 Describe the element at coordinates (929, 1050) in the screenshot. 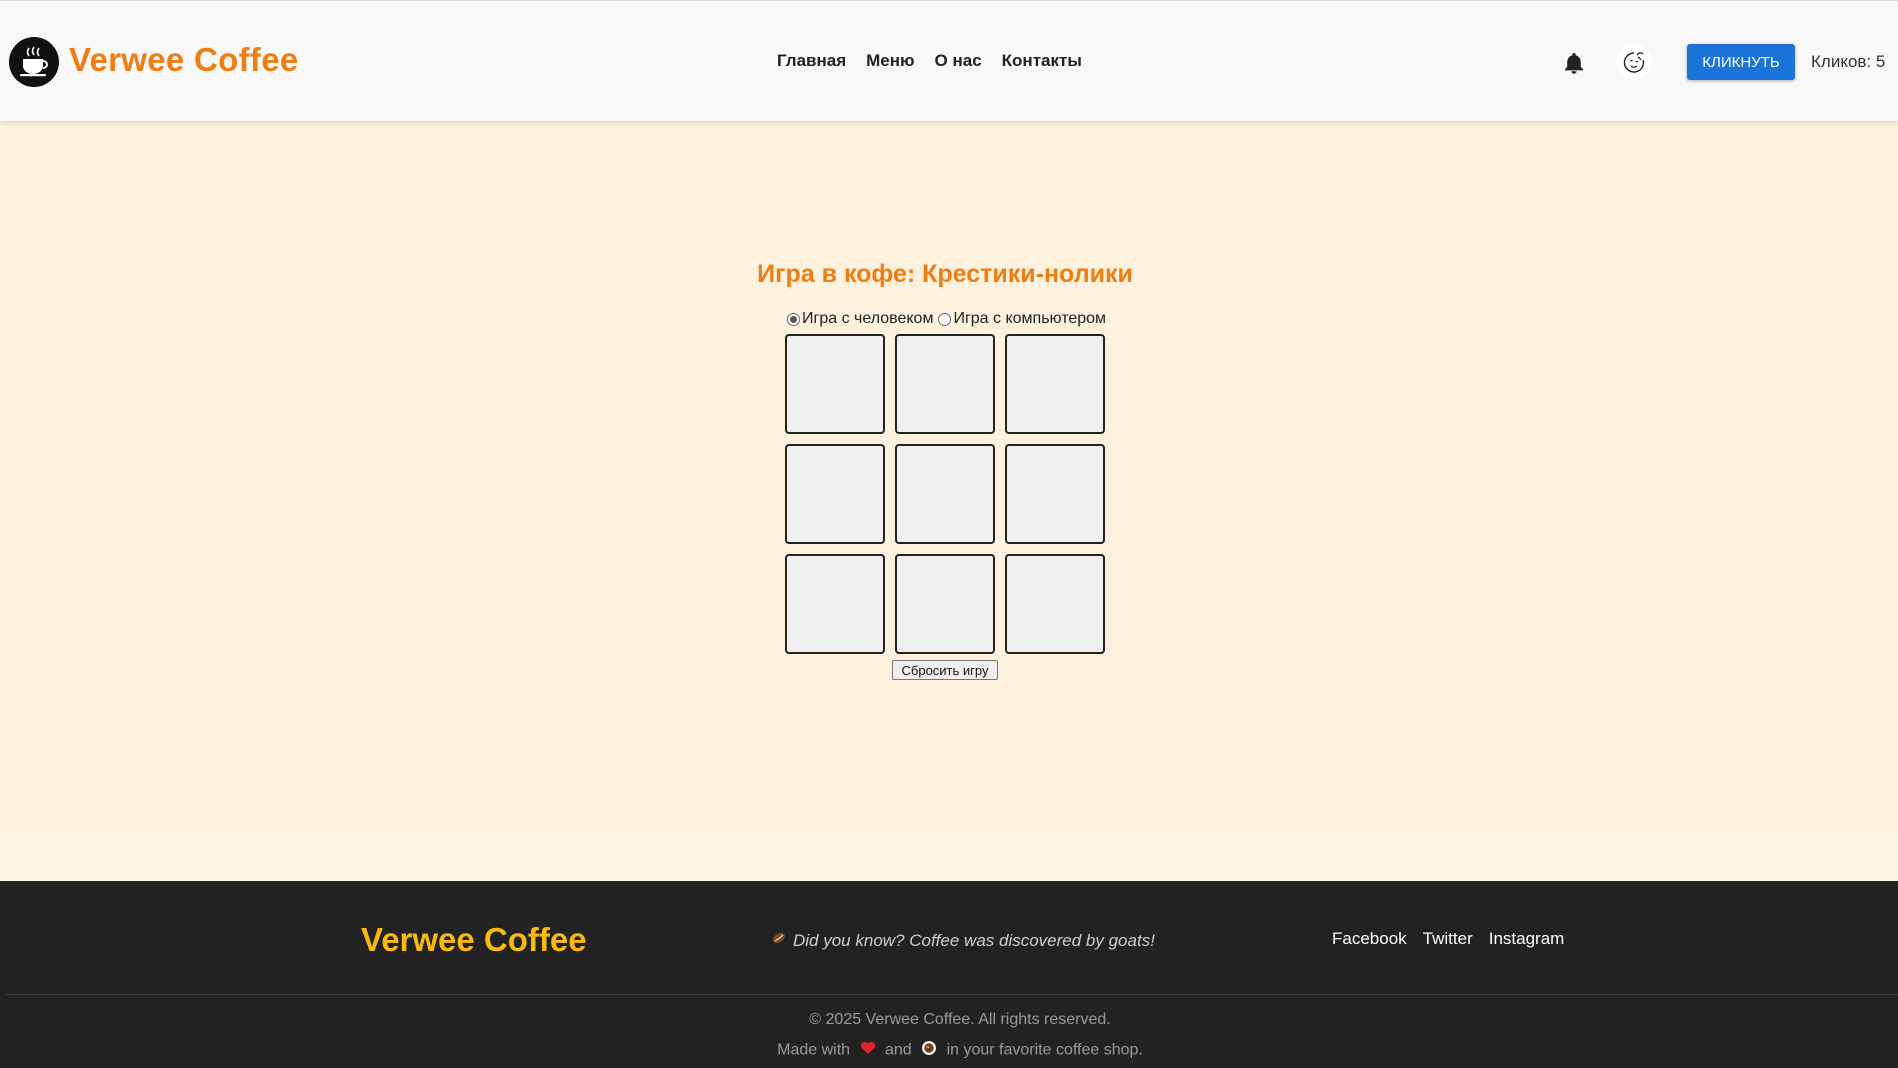

I see `coffee-icon` at that location.